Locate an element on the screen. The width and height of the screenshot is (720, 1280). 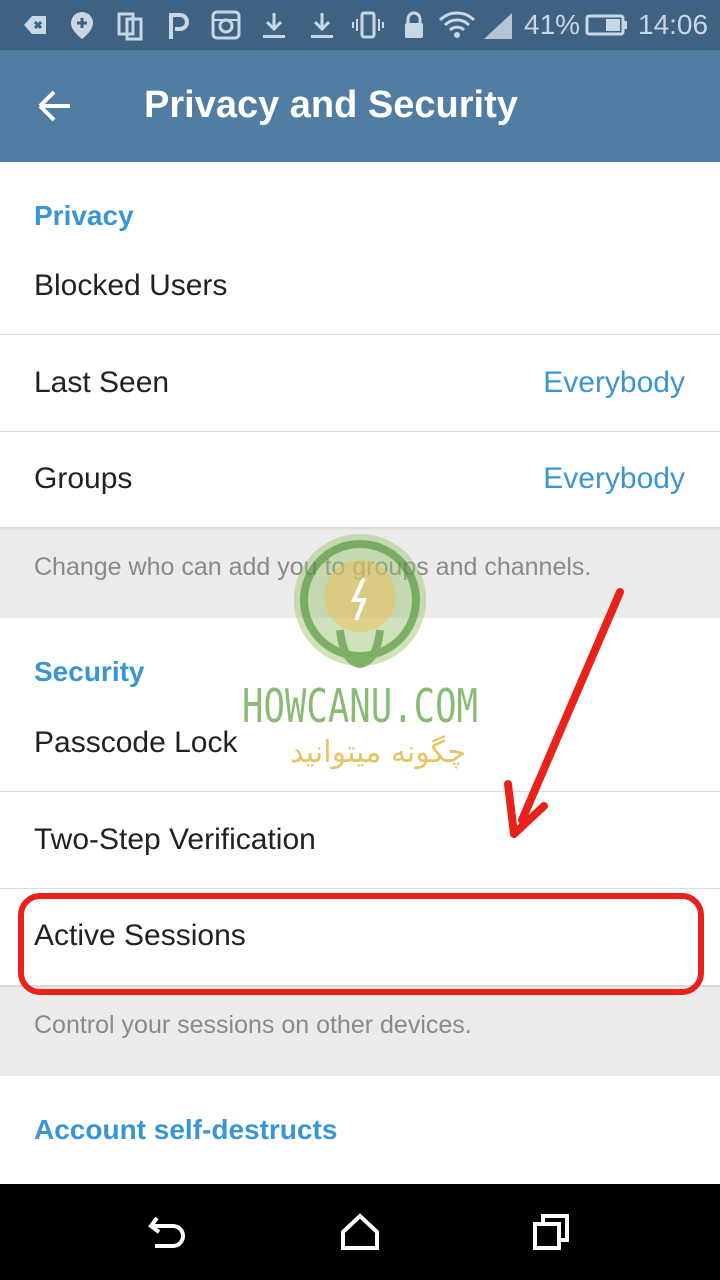
battery-icon is located at coordinates (606, 25).